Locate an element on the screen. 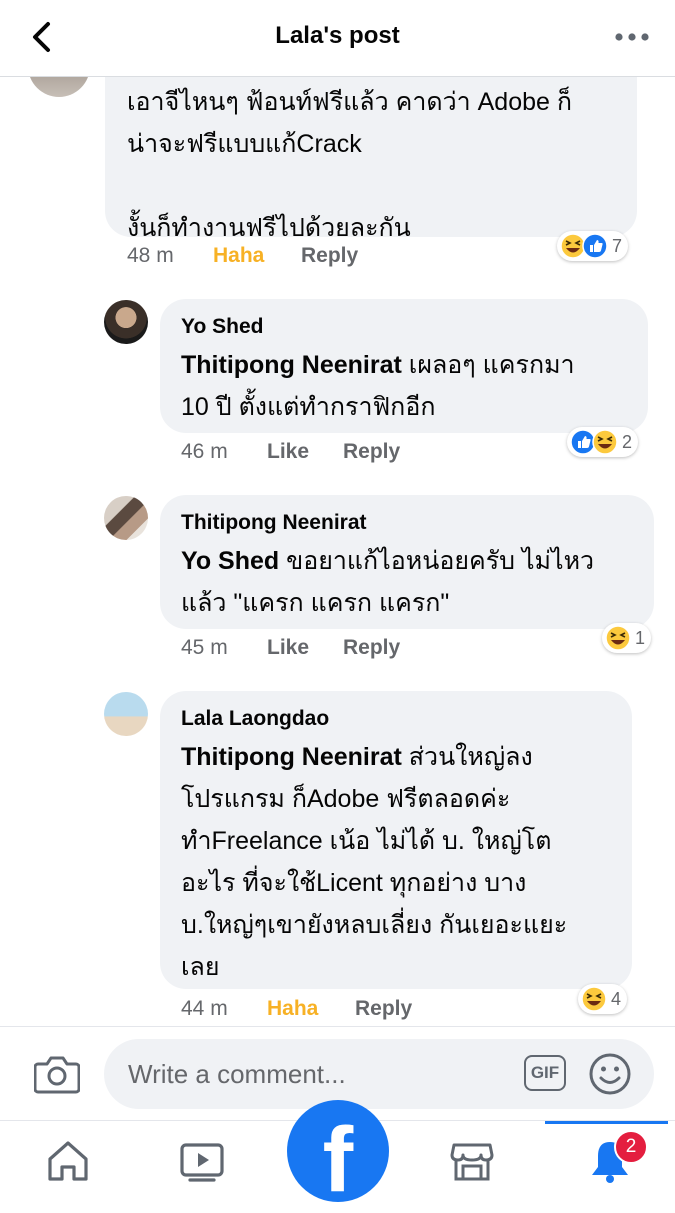 Image resolution: width=675 pixels, height=1213 pixels. comment-meta: 46 m Like Reply is located at coordinates (331, 453).